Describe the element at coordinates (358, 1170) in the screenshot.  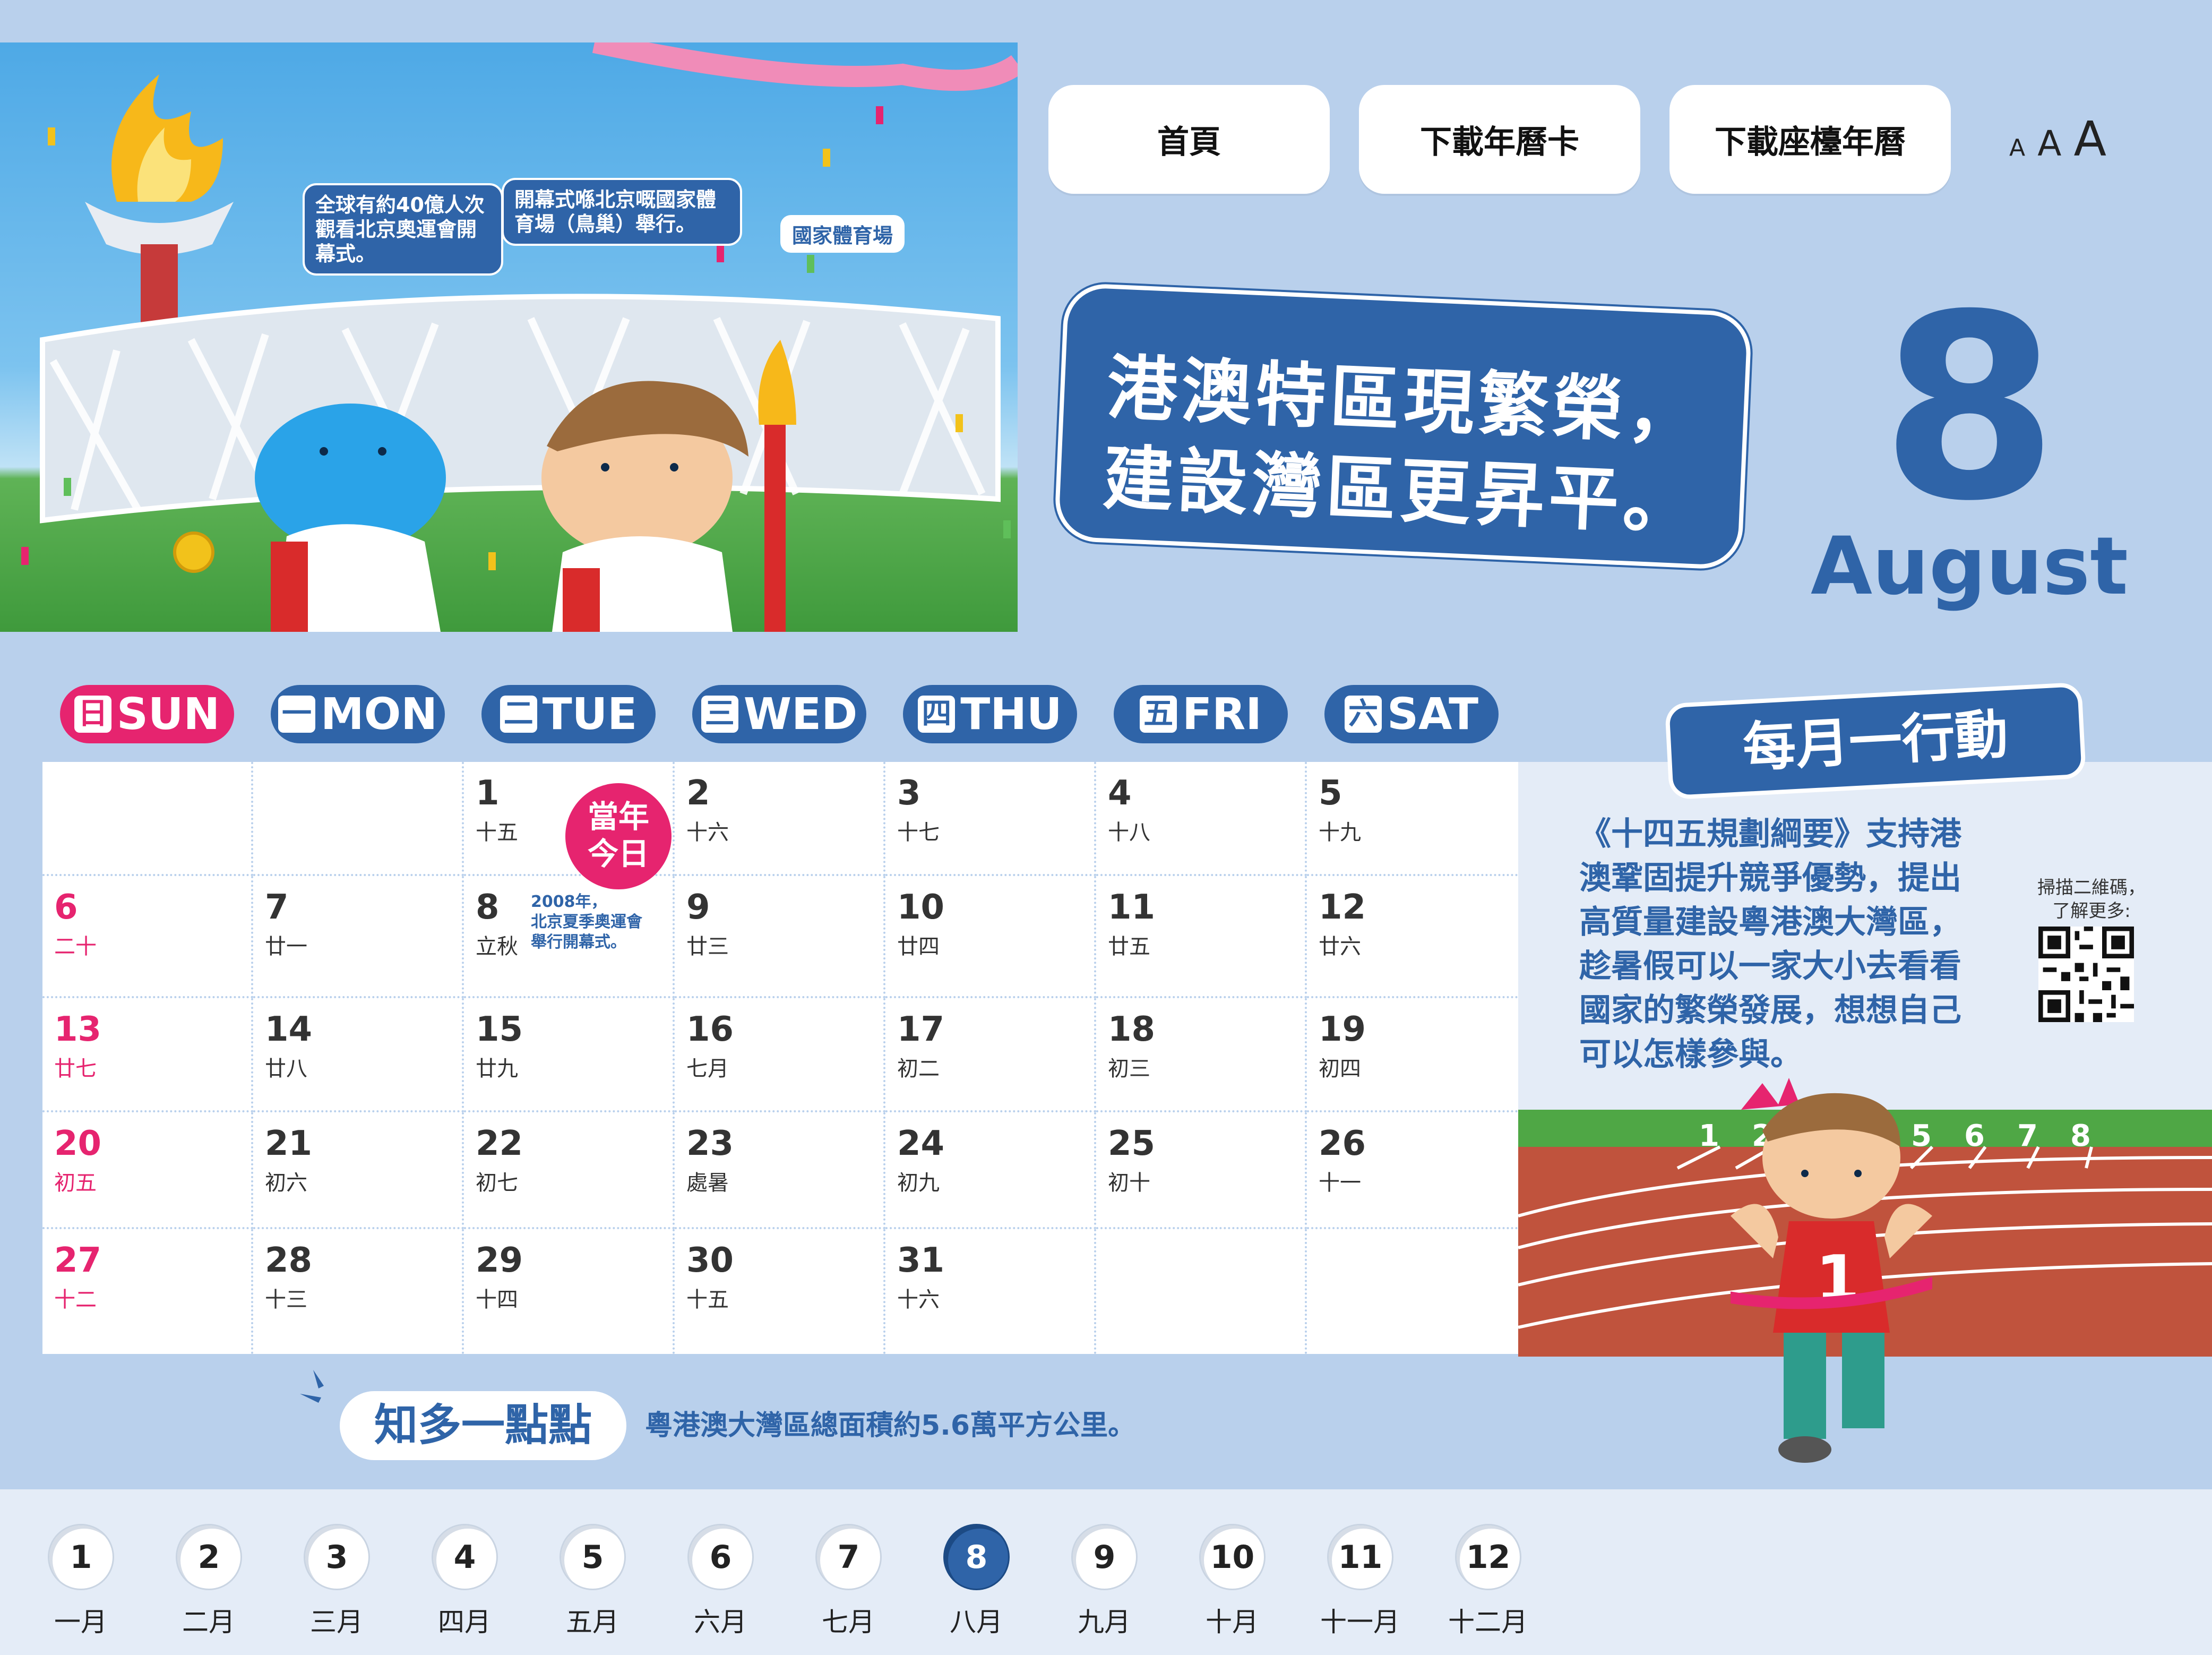
I see `day-cell-21: 21 初六` at that location.